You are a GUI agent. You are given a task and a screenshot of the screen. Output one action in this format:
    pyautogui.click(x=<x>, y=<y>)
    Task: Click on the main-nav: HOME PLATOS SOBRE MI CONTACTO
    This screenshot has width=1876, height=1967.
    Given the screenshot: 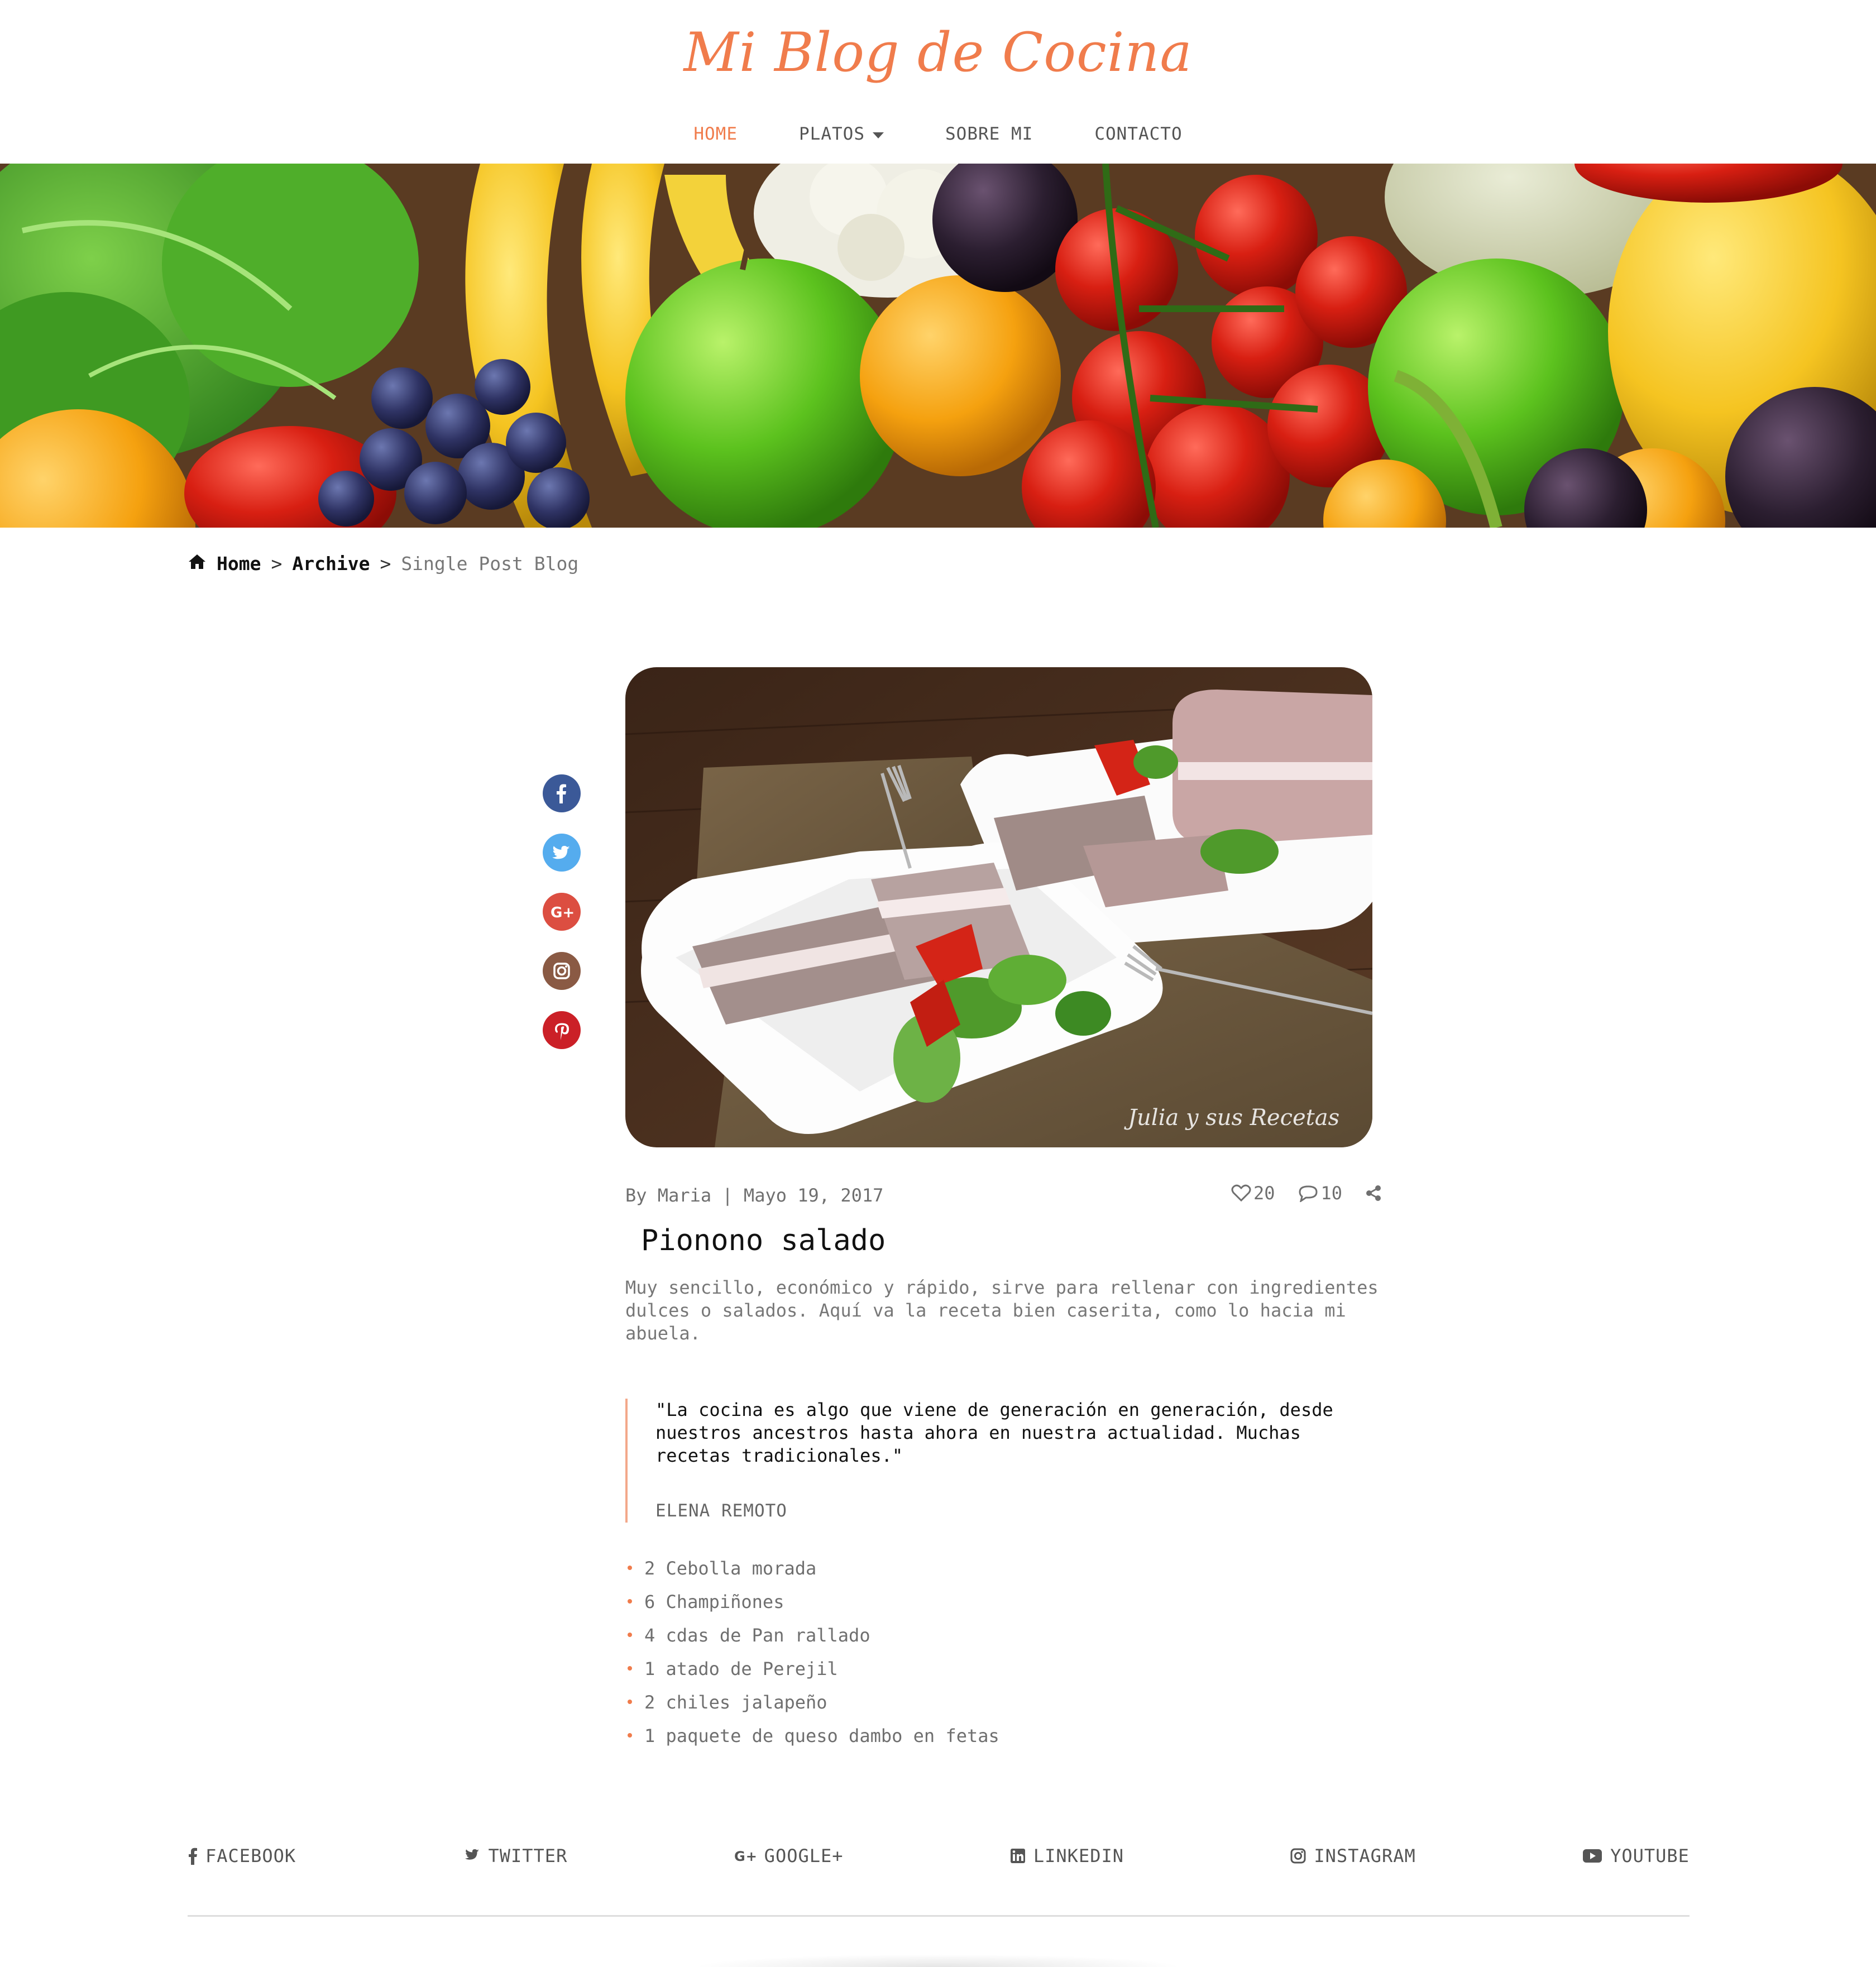 What is the action you would take?
    pyautogui.click(x=938, y=134)
    